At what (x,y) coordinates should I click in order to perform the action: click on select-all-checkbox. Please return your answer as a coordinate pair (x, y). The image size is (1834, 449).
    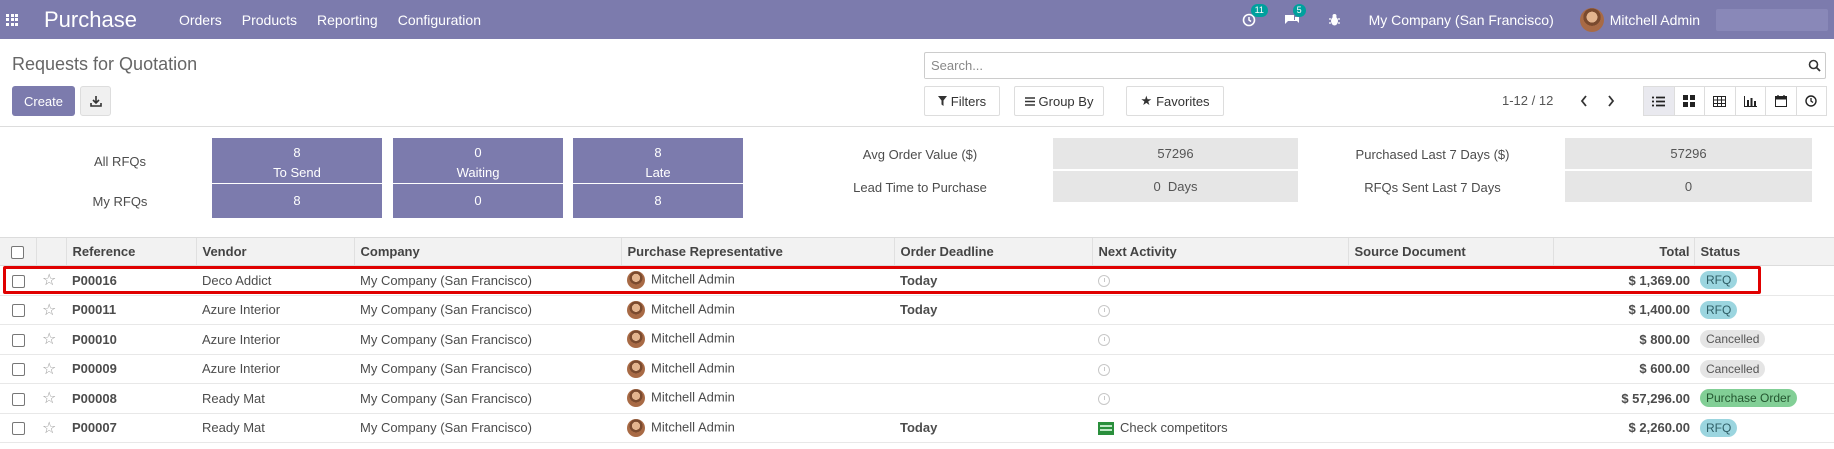
    Looking at the image, I should click on (18, 253).